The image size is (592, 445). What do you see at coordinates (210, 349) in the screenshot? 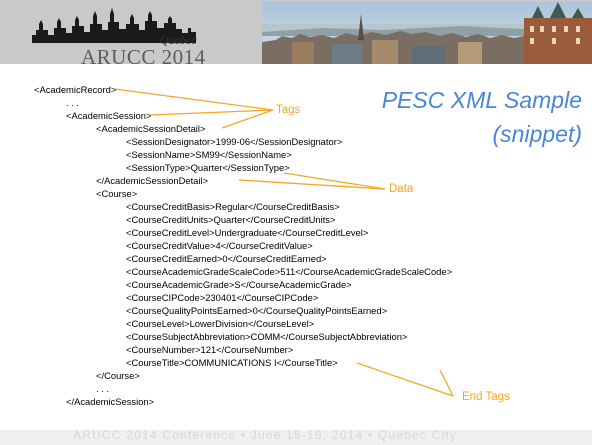
I see `code-line: <CourseNumber>121</CourseNumber>` at bounding box center [210, 349].